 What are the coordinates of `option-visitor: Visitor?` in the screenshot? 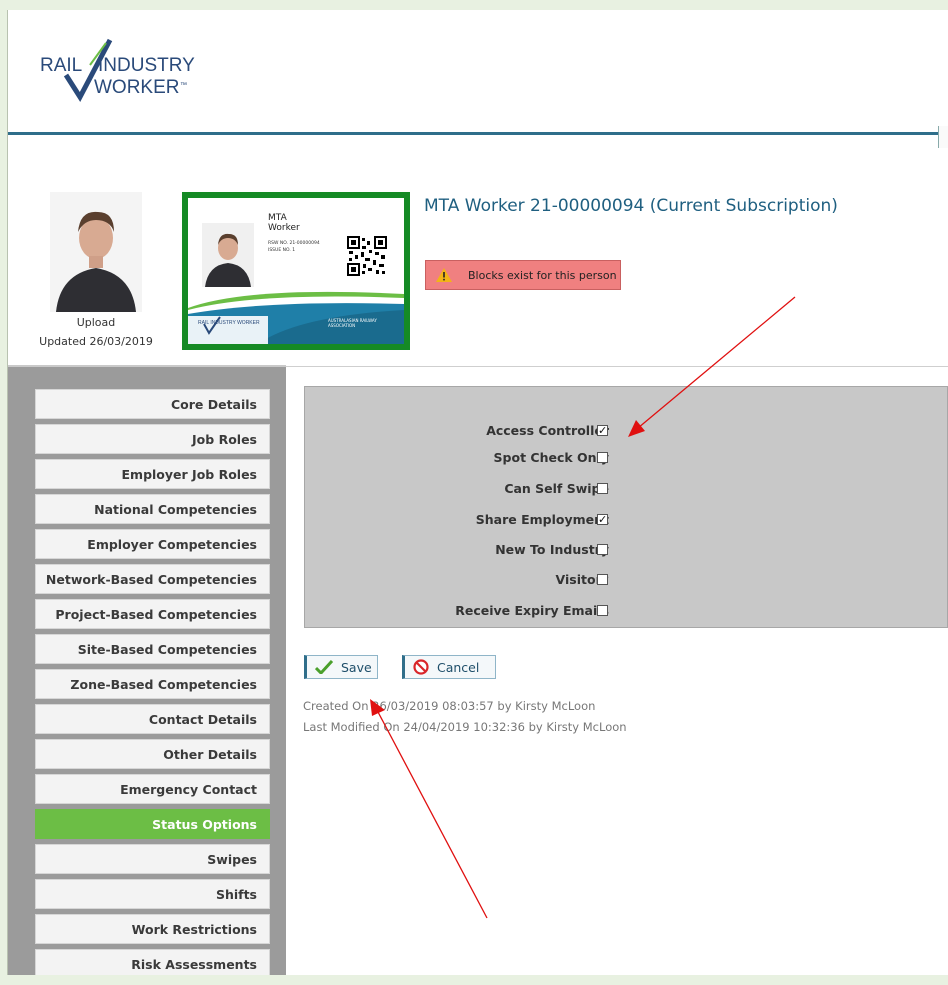 It's located at (465, 580).